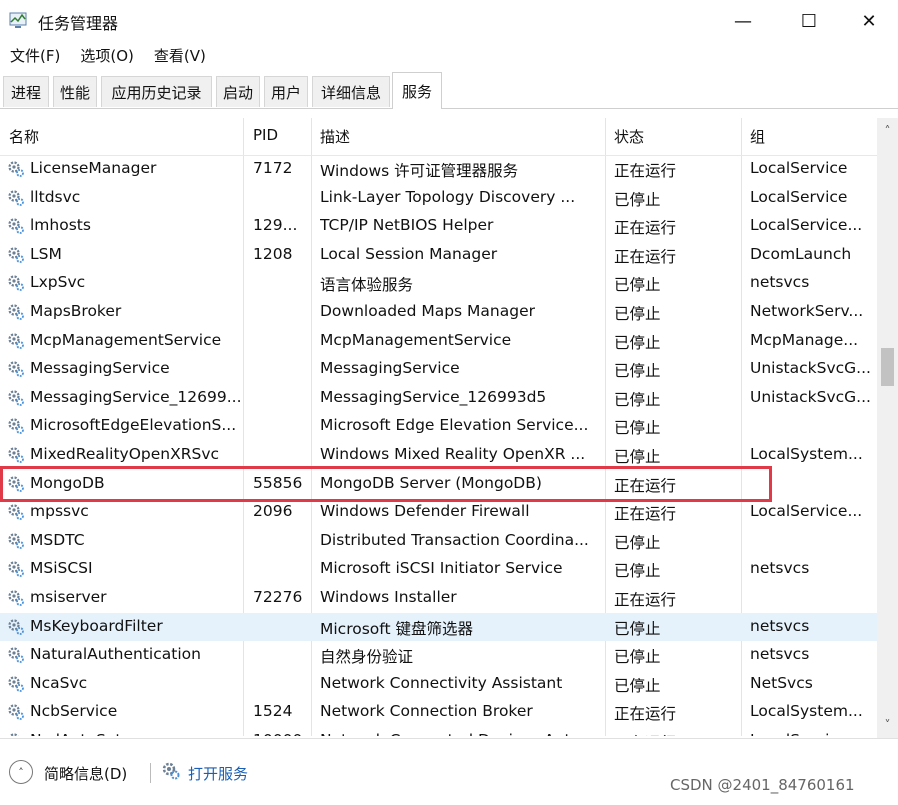 The image size is (898, 805). Describe the element at coordinates (438, 655) in the screenshot. I see `table-row: NaturalAuthentication 自然身份验证 已停止 netsvcs` at that location.